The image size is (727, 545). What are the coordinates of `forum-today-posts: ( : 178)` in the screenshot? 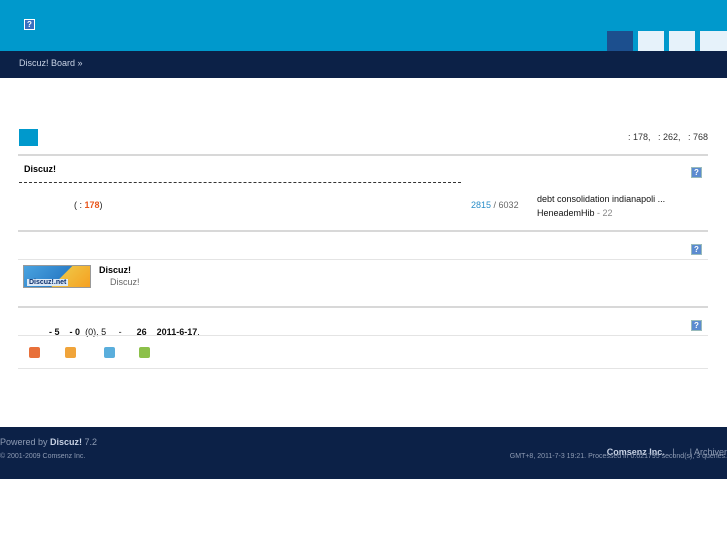 It's located at (88, 205).